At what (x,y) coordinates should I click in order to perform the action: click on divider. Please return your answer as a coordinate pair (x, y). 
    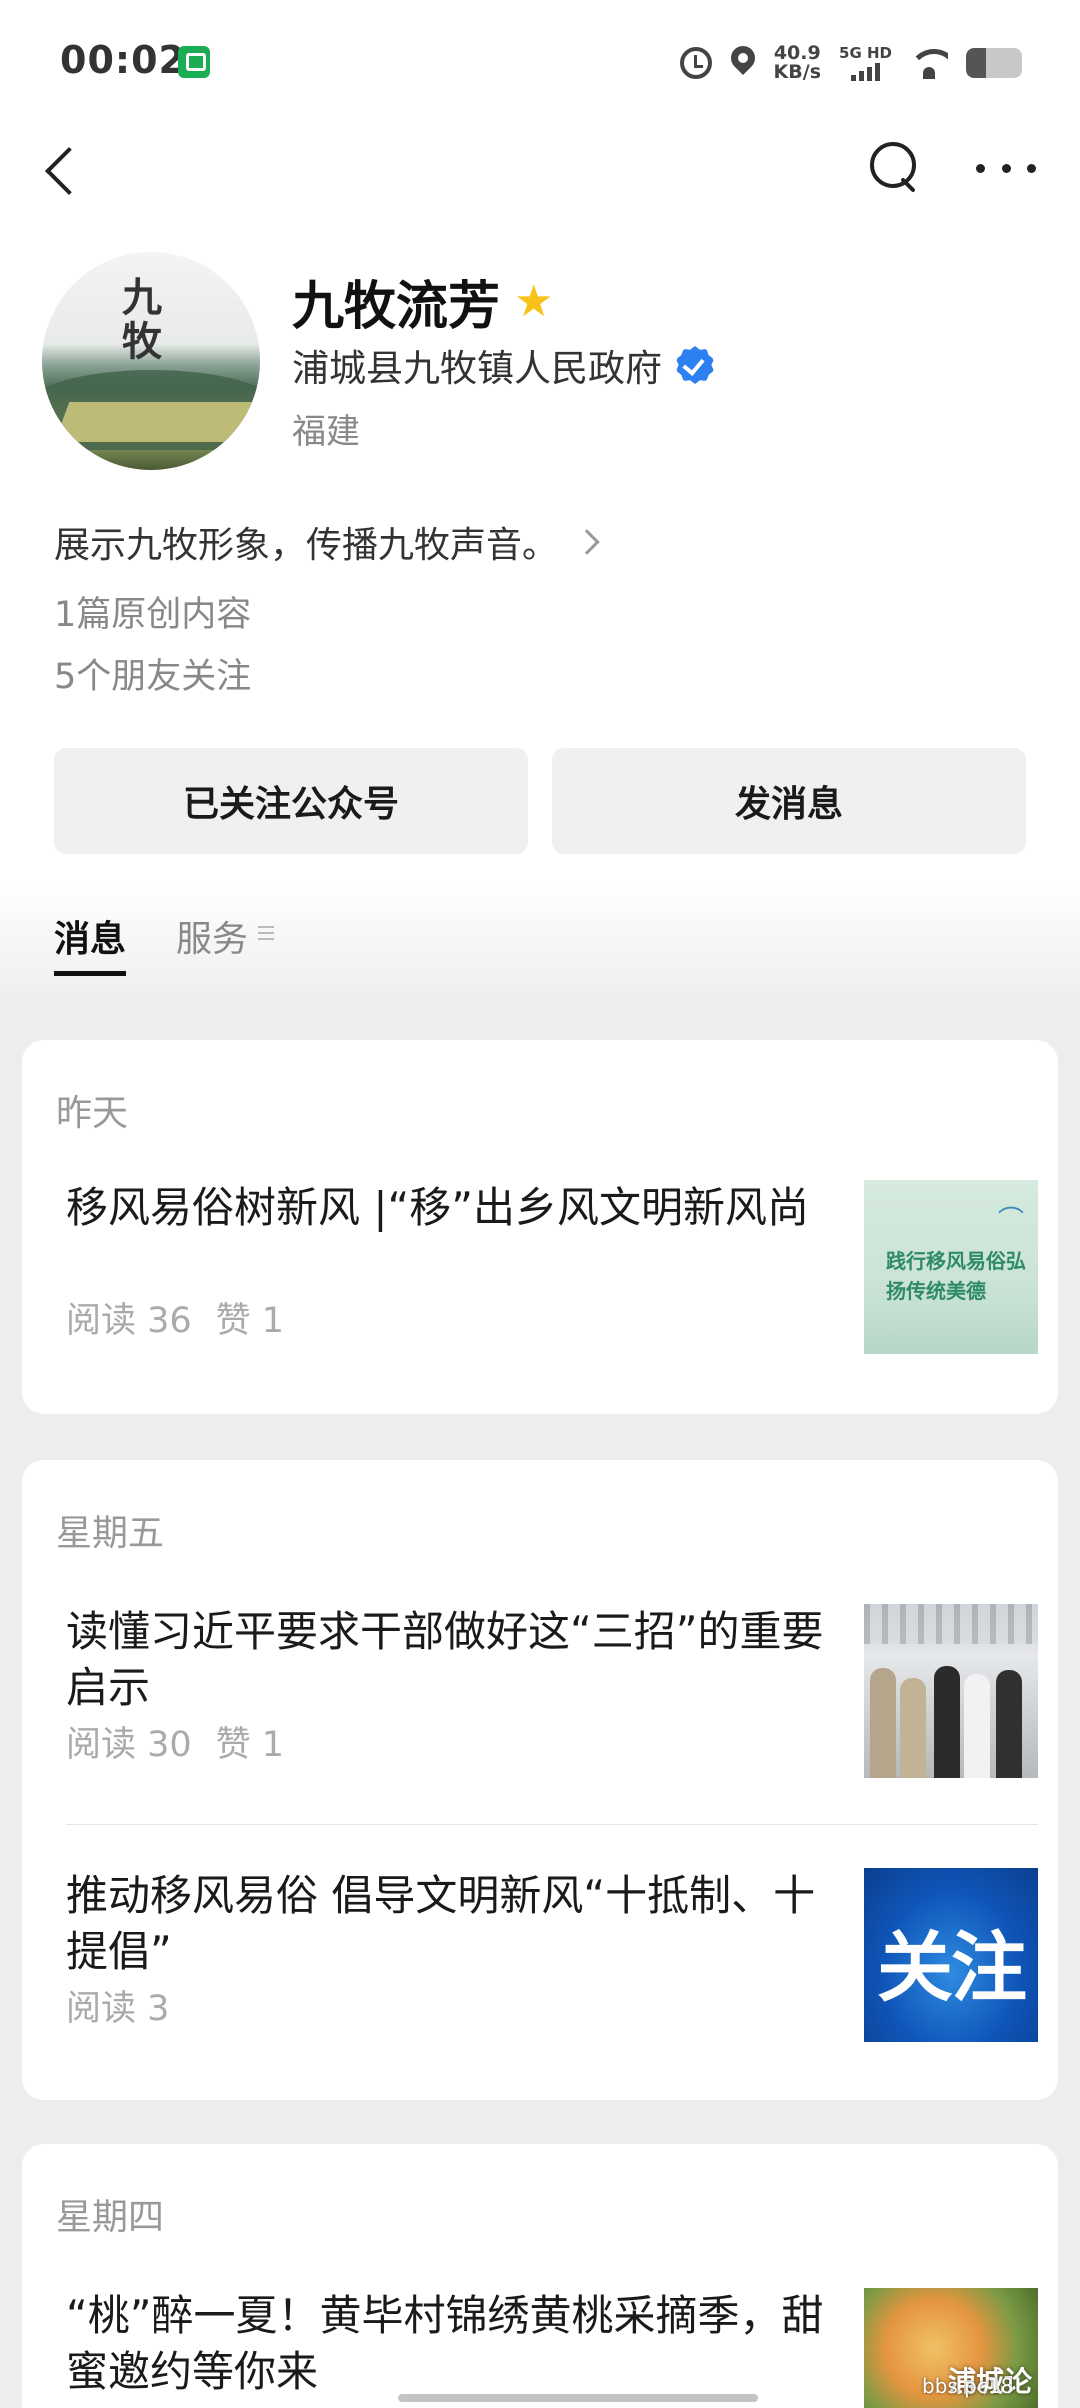
    Looking at the image, I should click on (552, 1824).